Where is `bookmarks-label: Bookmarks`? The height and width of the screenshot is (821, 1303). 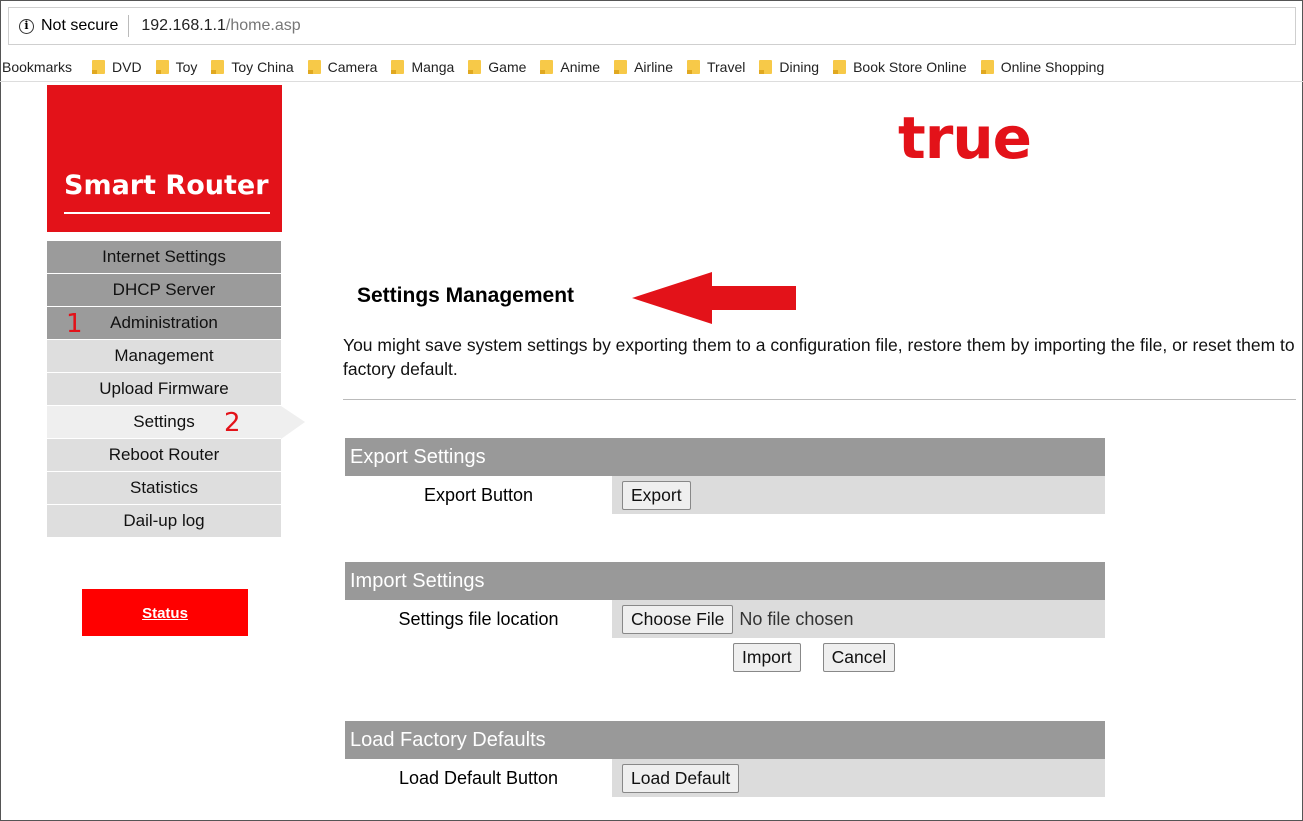
bookmarks-label: Bookmarks is located at coordinates (37, 67).